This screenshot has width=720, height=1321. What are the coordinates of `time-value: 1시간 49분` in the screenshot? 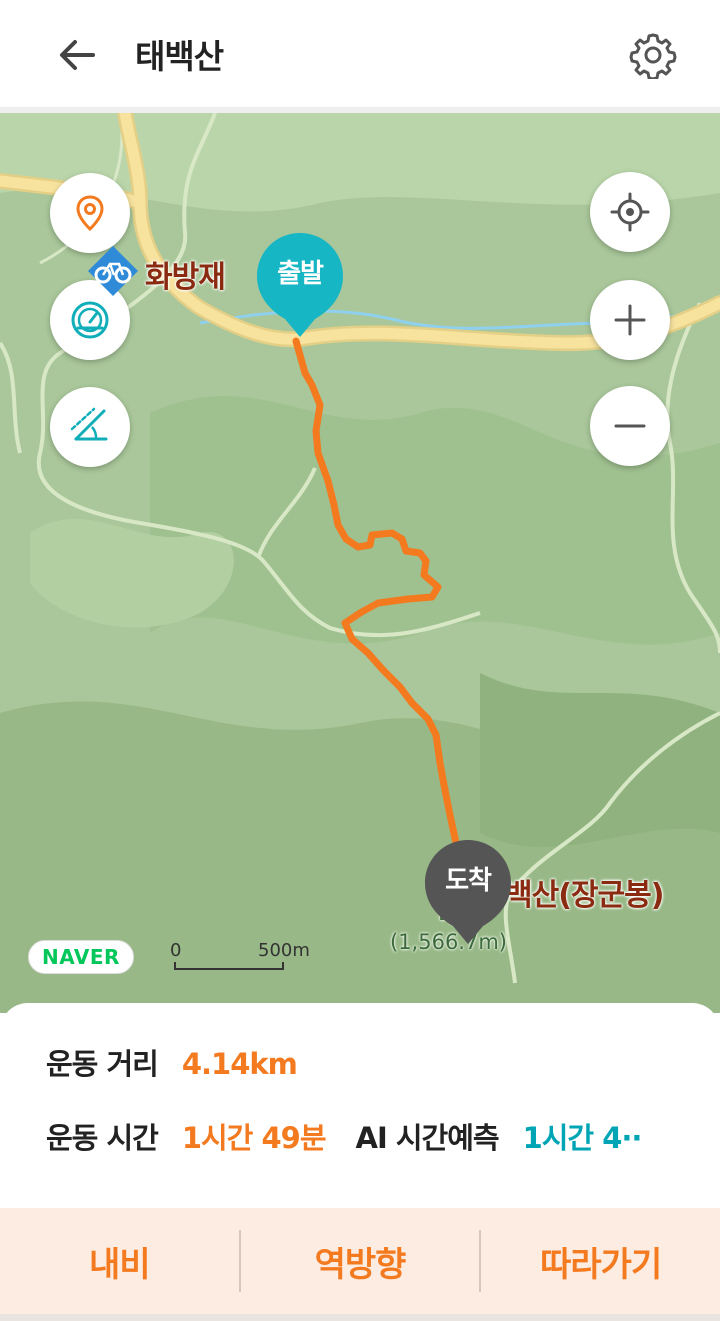 It's located at (254, 1138).